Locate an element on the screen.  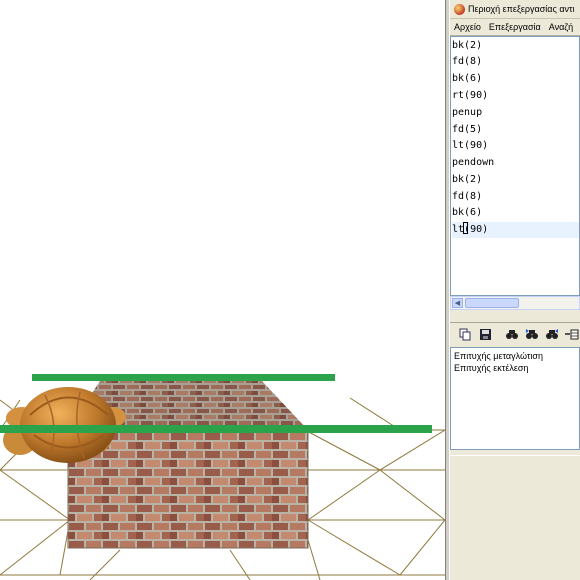
find-icon is located at coordinates (511, 335).